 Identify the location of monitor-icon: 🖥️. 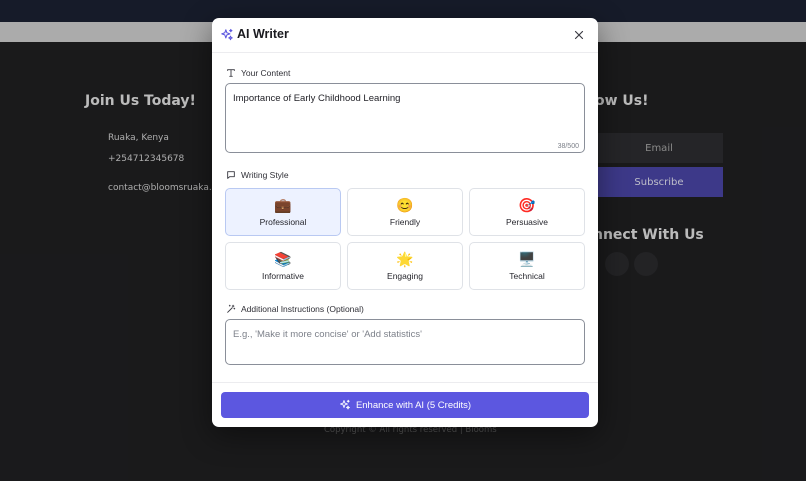
(527, 259).